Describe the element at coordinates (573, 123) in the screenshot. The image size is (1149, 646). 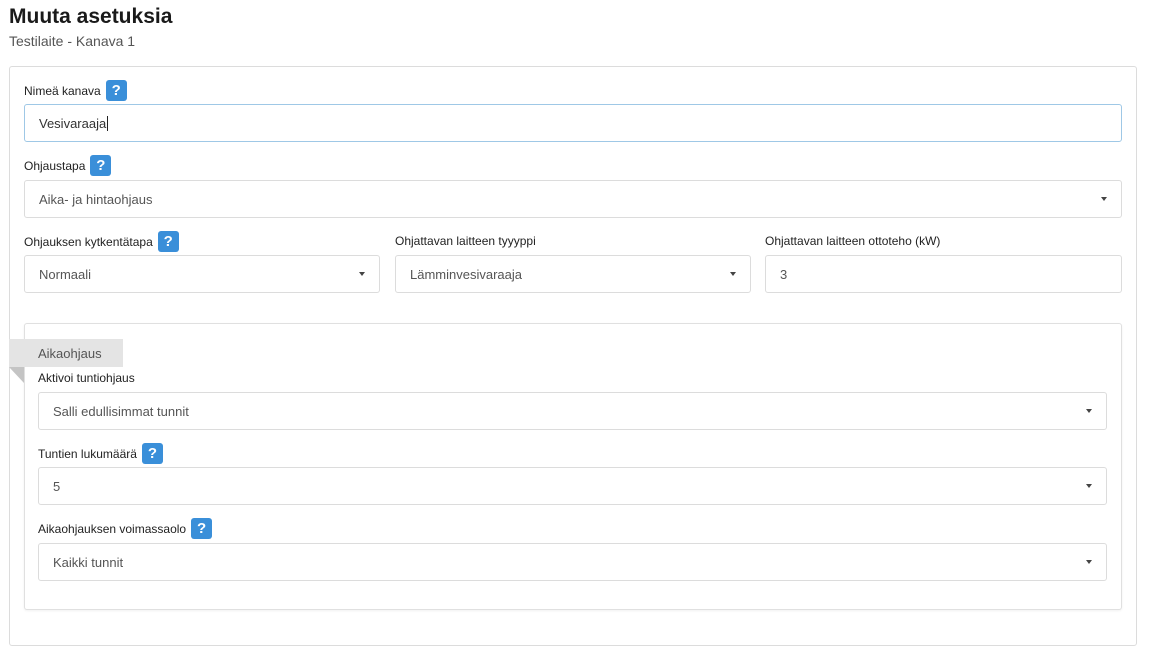
I see `channel-name-input: Vesivaraaja` at that location.